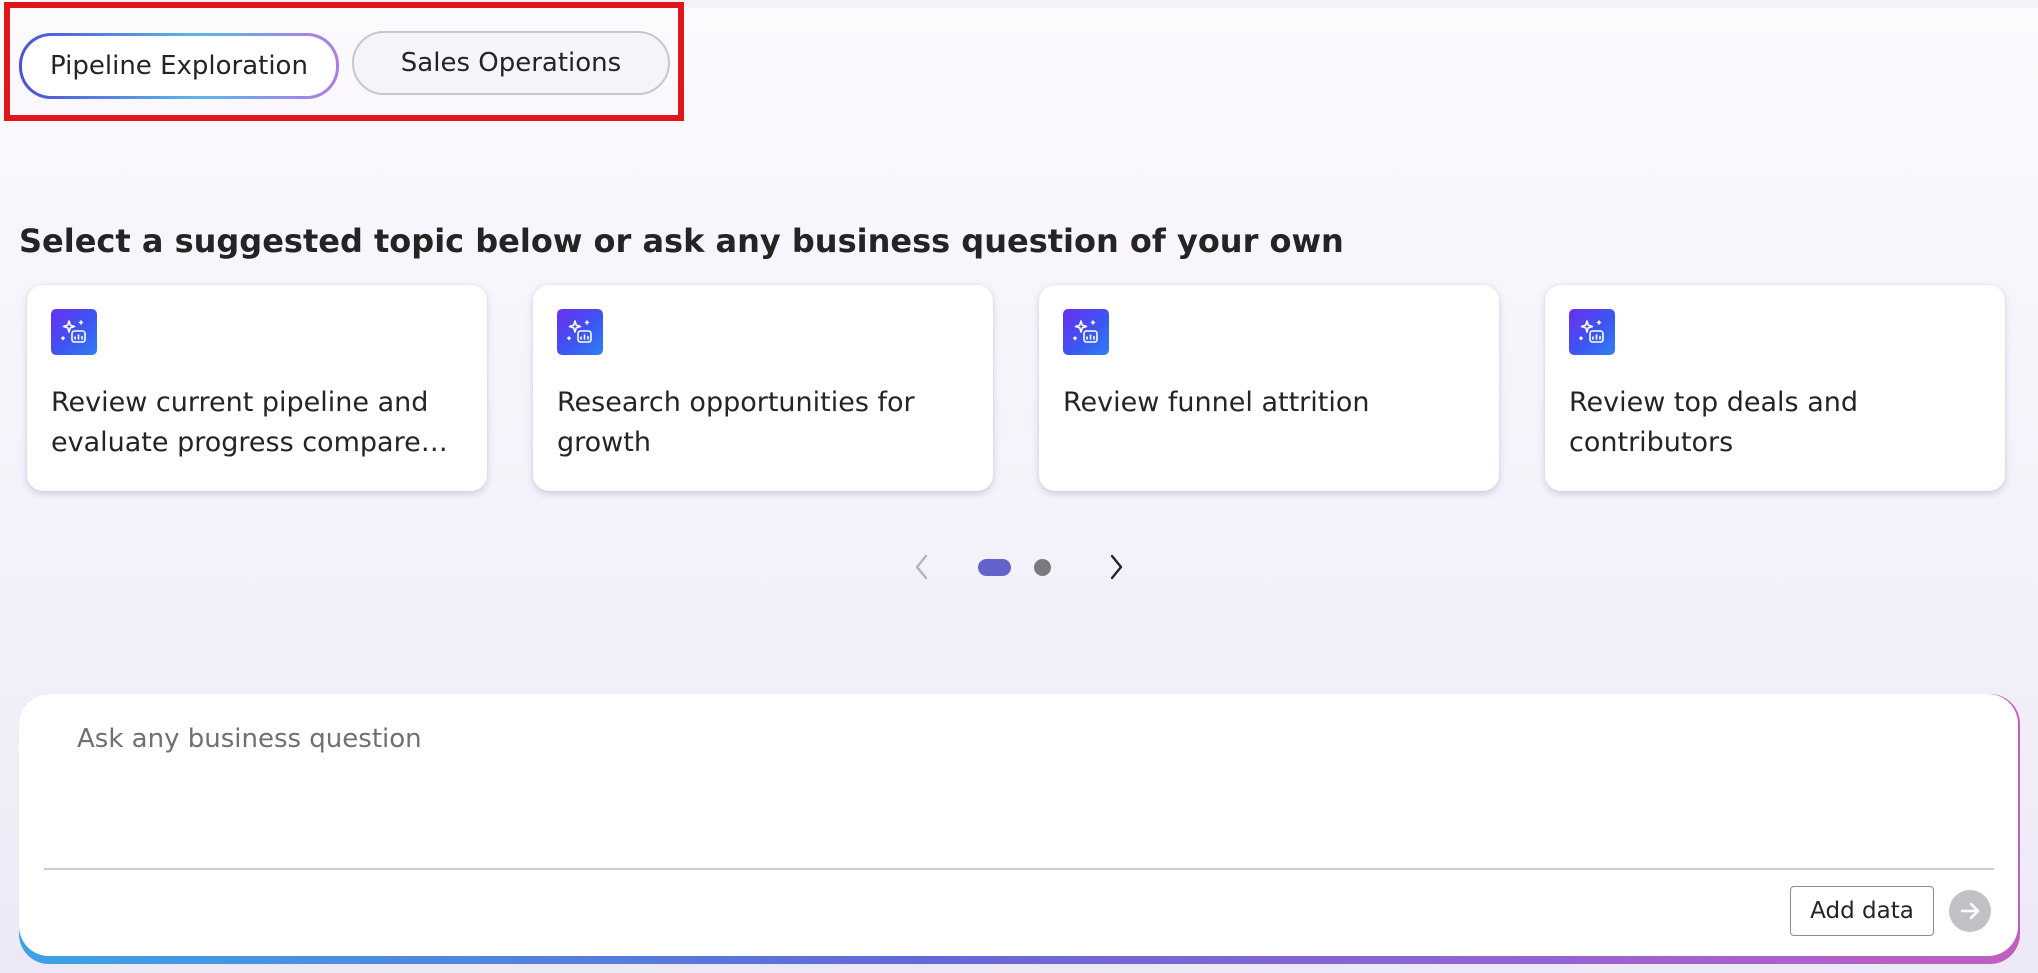 Image resolution: width=2038 pixels, height=973 pixels. Describe the element at coordinates (1216, 402) in the screenshot. I see `topic-card-text: Review funnel attrition` at that location.